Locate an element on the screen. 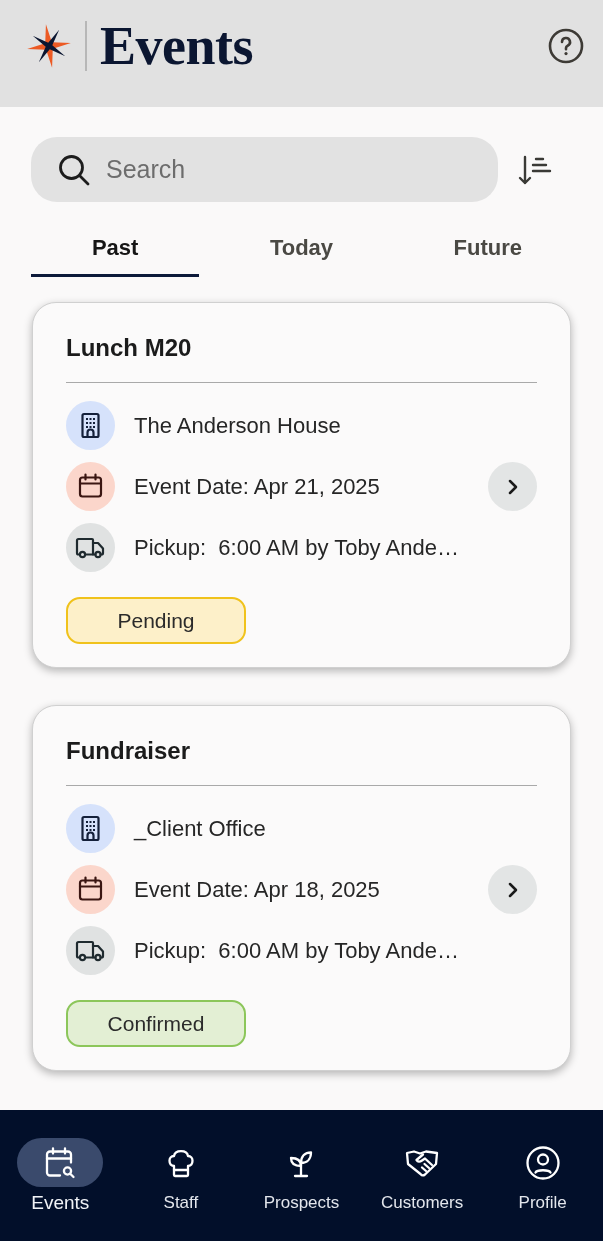 The image size is (603, 1241). help-icon is located at coordinates (566, 46).